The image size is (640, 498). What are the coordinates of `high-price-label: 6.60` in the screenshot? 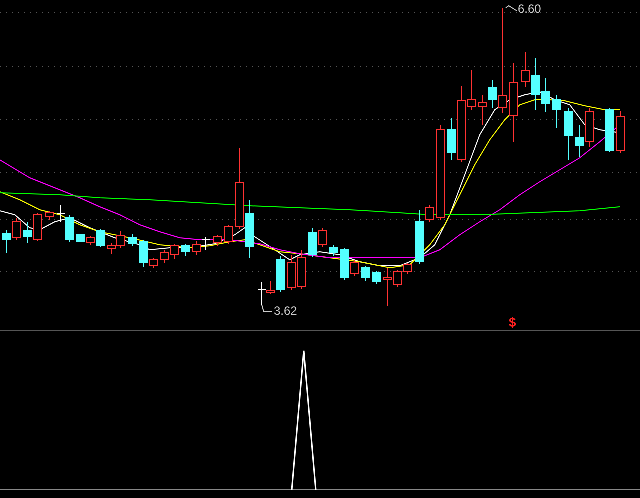 It's located at (530, 9).